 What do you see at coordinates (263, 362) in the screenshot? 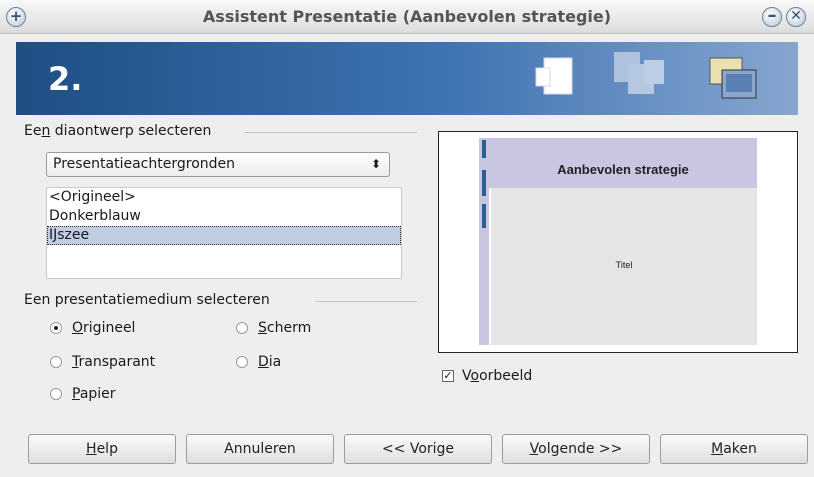
I see `mnemonic: D` at bounding box center [263, 362].